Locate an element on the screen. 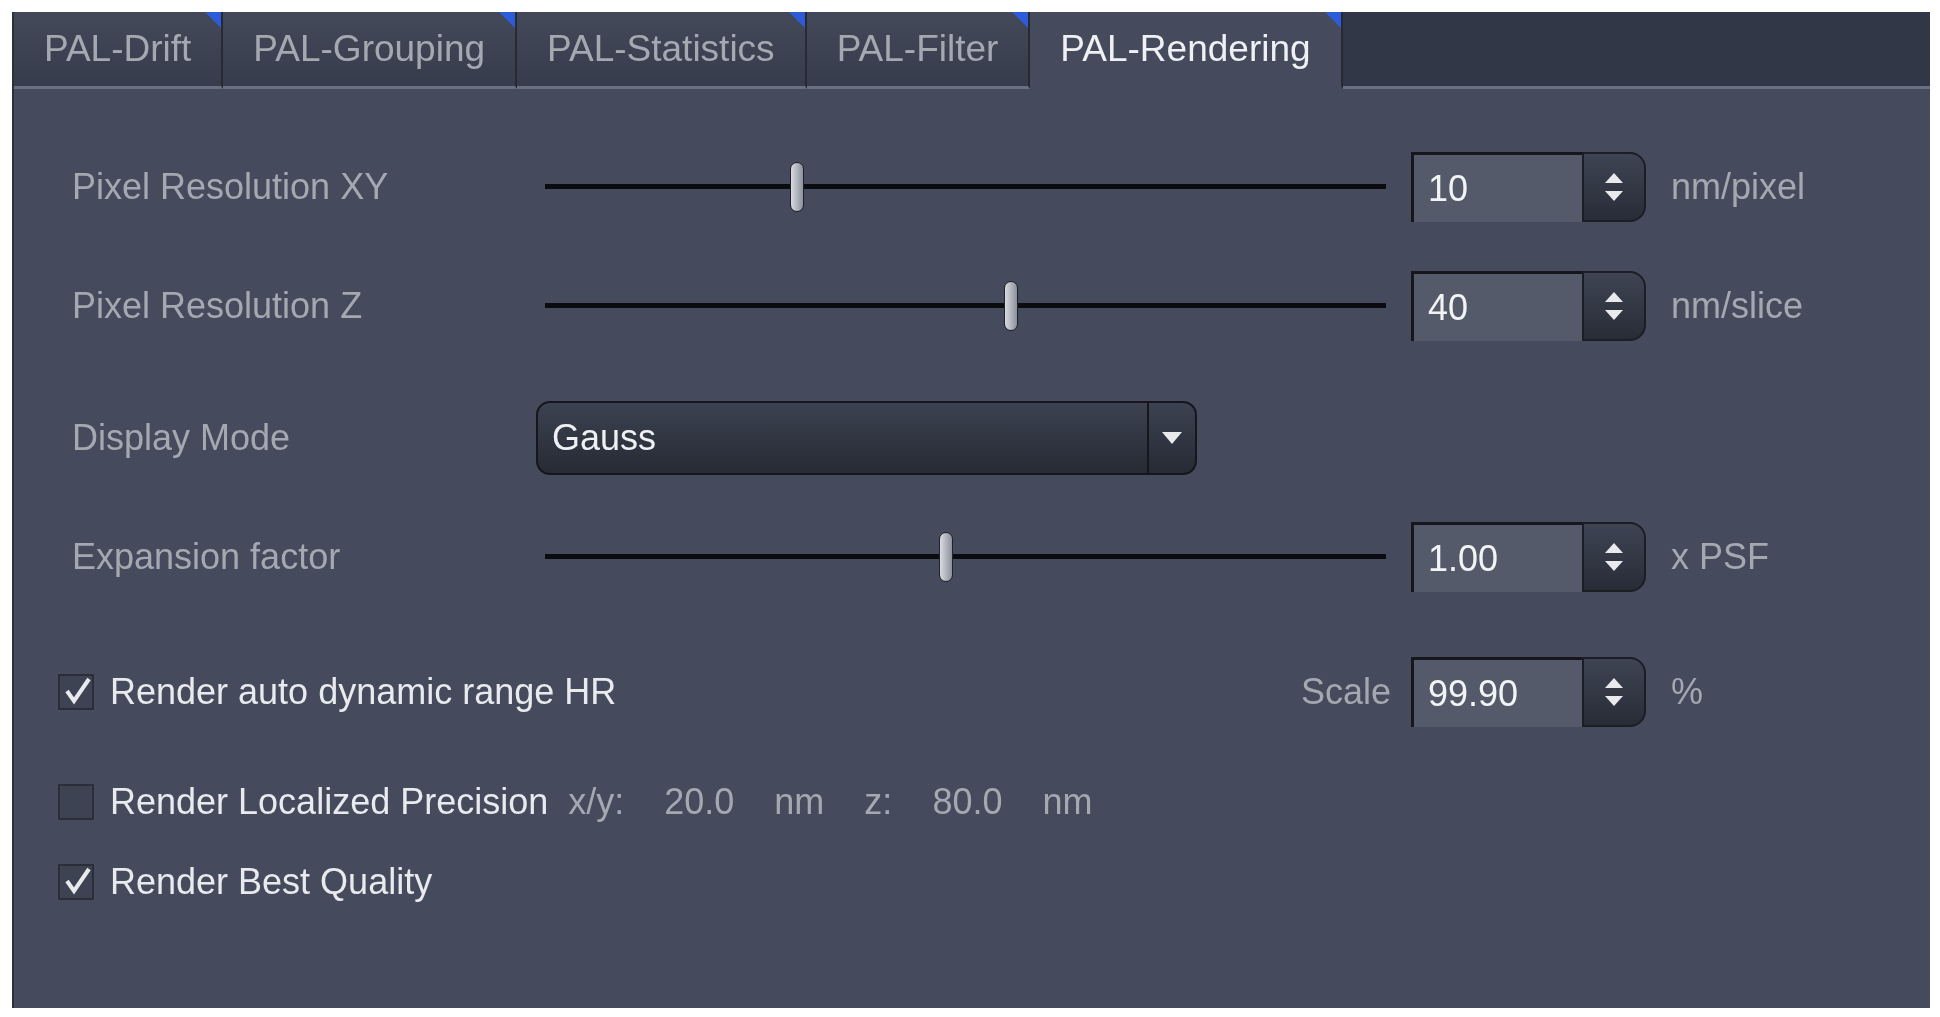 Image resolution: width=1940 pixels, height=1017 pixels. number-spinbox: 1.00 is located at coordinates (1528, 557).